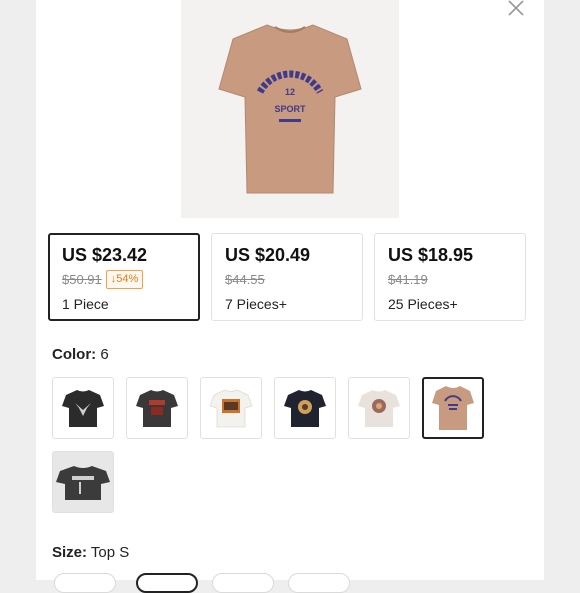 This screenshot has width=580, height=593. I want to click on tier-quantity: 7 Pieces+, so click(256, 304).